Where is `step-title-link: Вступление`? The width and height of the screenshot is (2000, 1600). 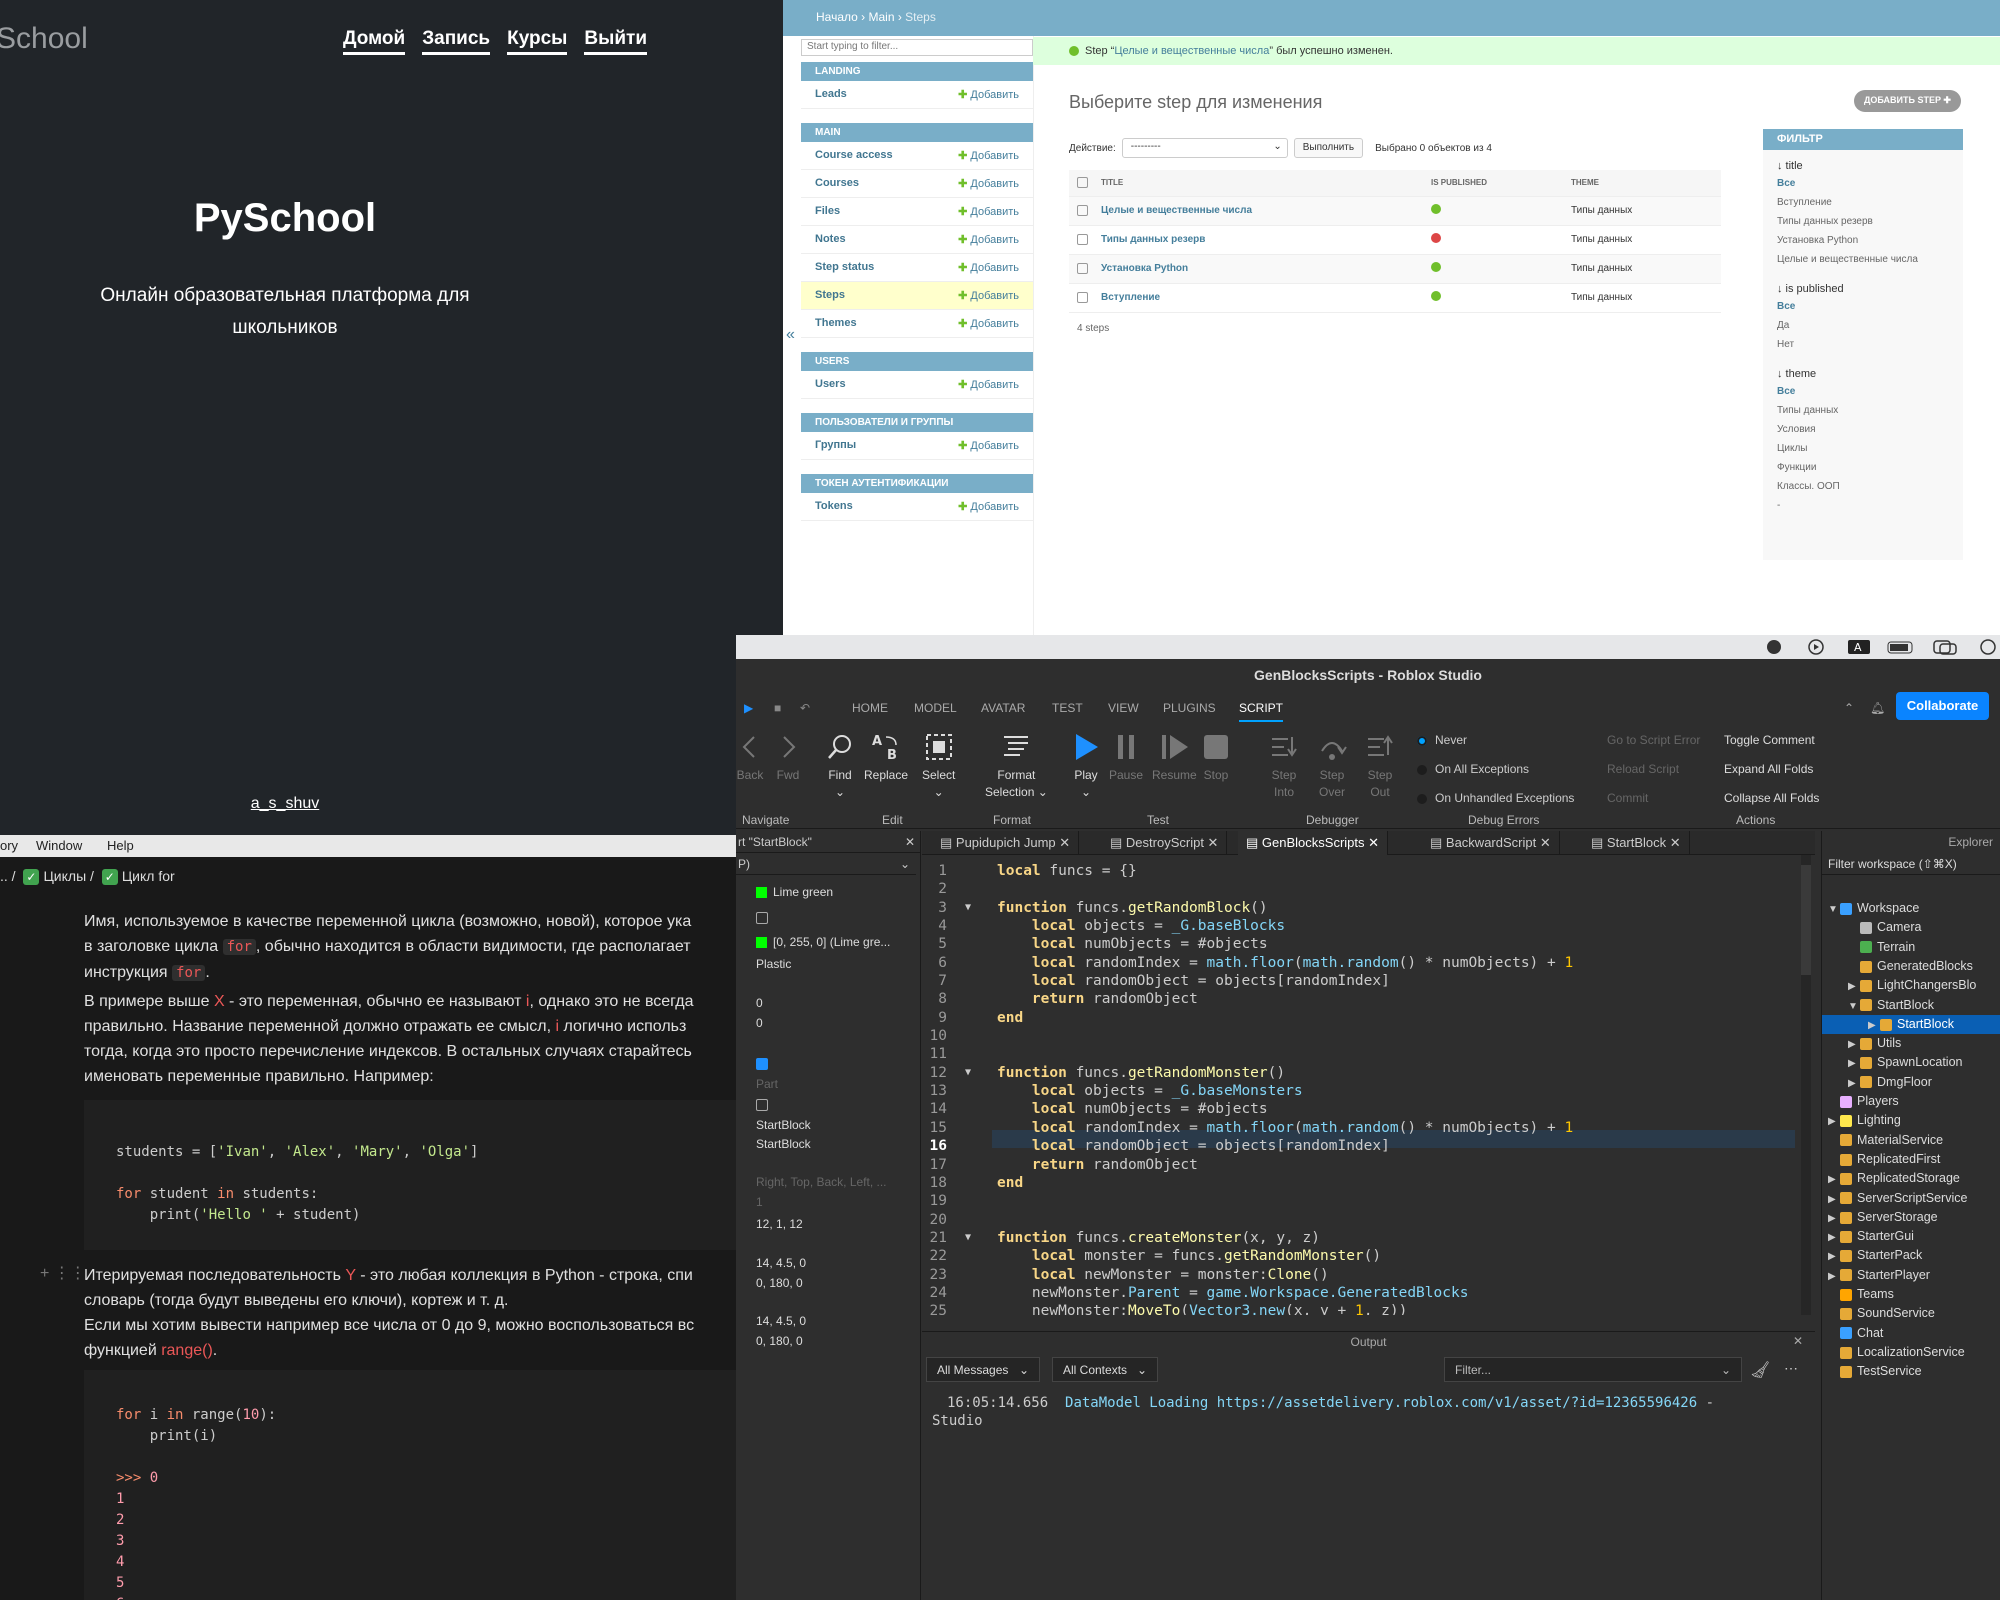
step-title-link: Вступление is located at coordinates (1130, 297).